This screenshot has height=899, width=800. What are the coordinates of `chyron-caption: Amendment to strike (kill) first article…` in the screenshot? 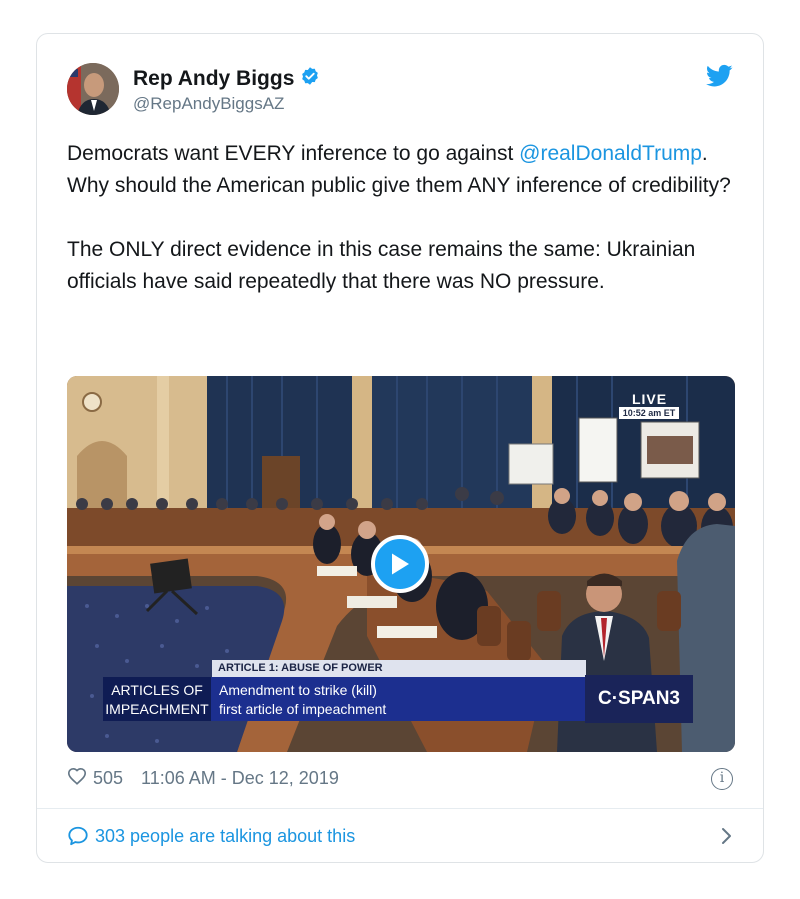 It's located at (398, 699).